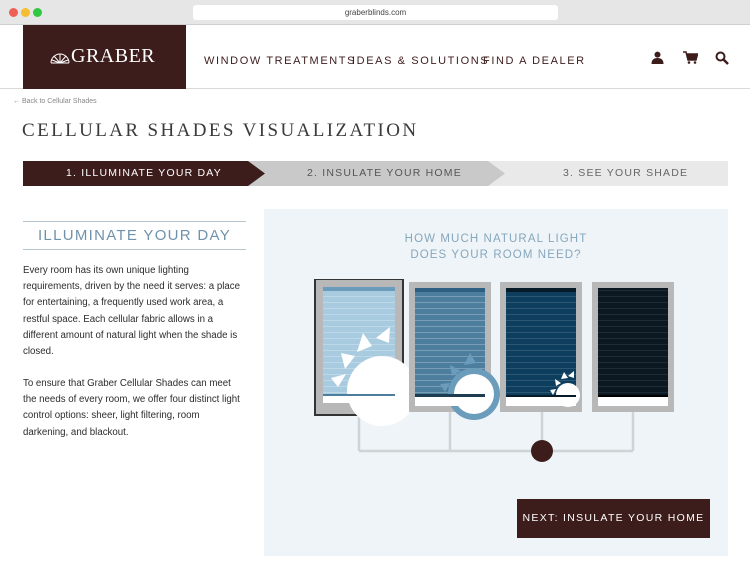 The height and width of the screenshot is (575, 750). Describe the element at coordinates (144, 173) in the screenshot. I see `step-1-illuminate: 1. ILLUMINATE YOUR DAY` at that location.